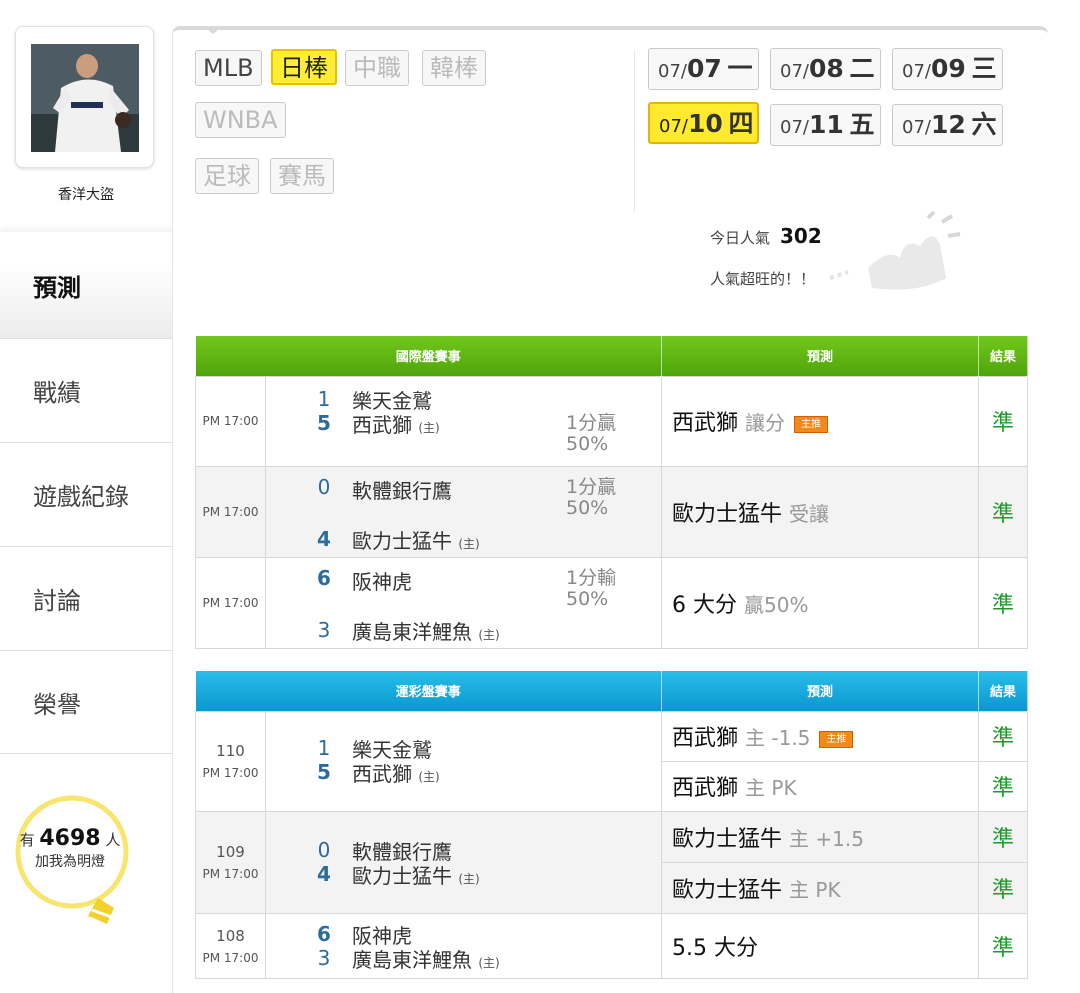 The width and height of the screenshot is (1080, 993). I want to click on tab-cpbl: 中職, so click(377, 68).